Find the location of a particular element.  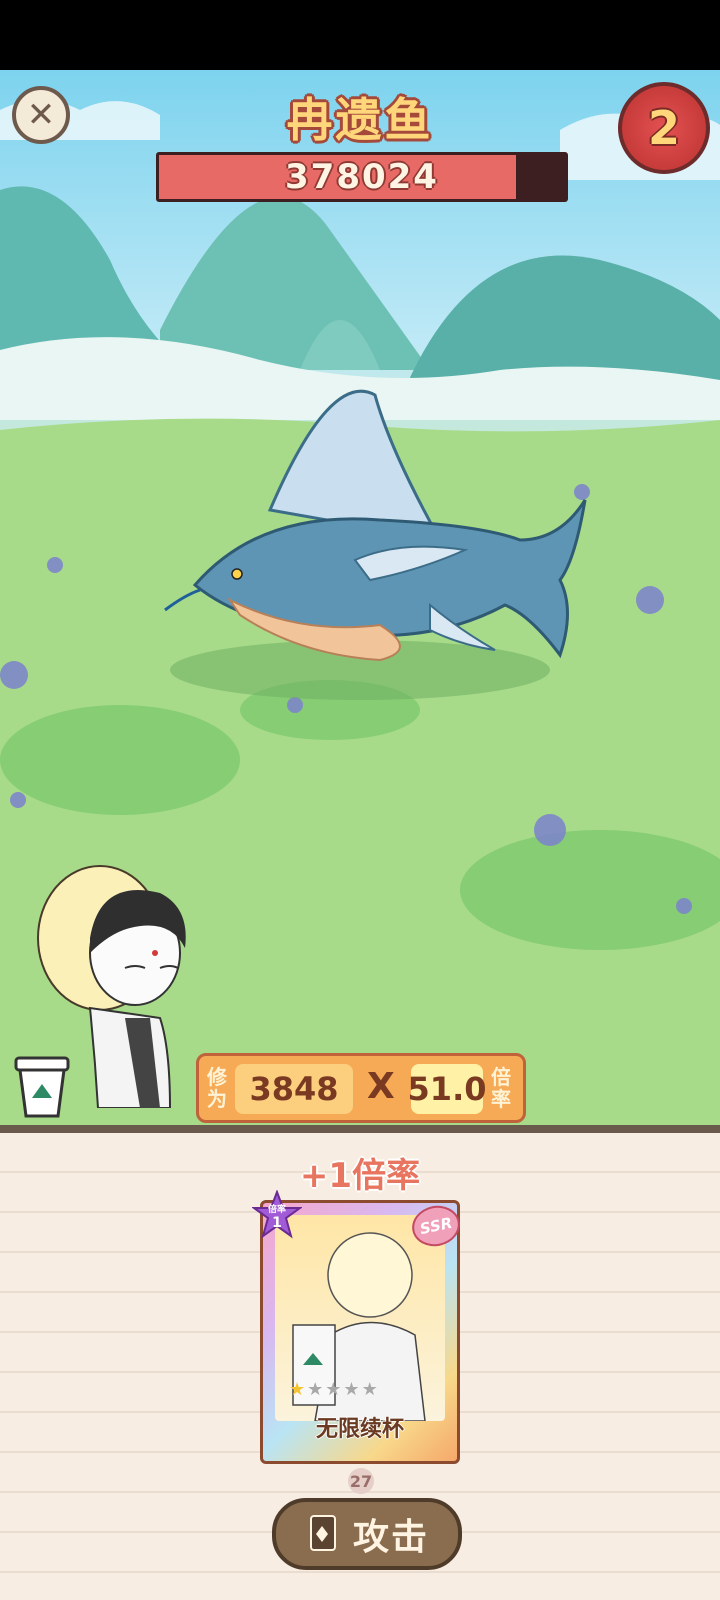

card-stars: ★★★★★ is located at coordinates (334, 1389).